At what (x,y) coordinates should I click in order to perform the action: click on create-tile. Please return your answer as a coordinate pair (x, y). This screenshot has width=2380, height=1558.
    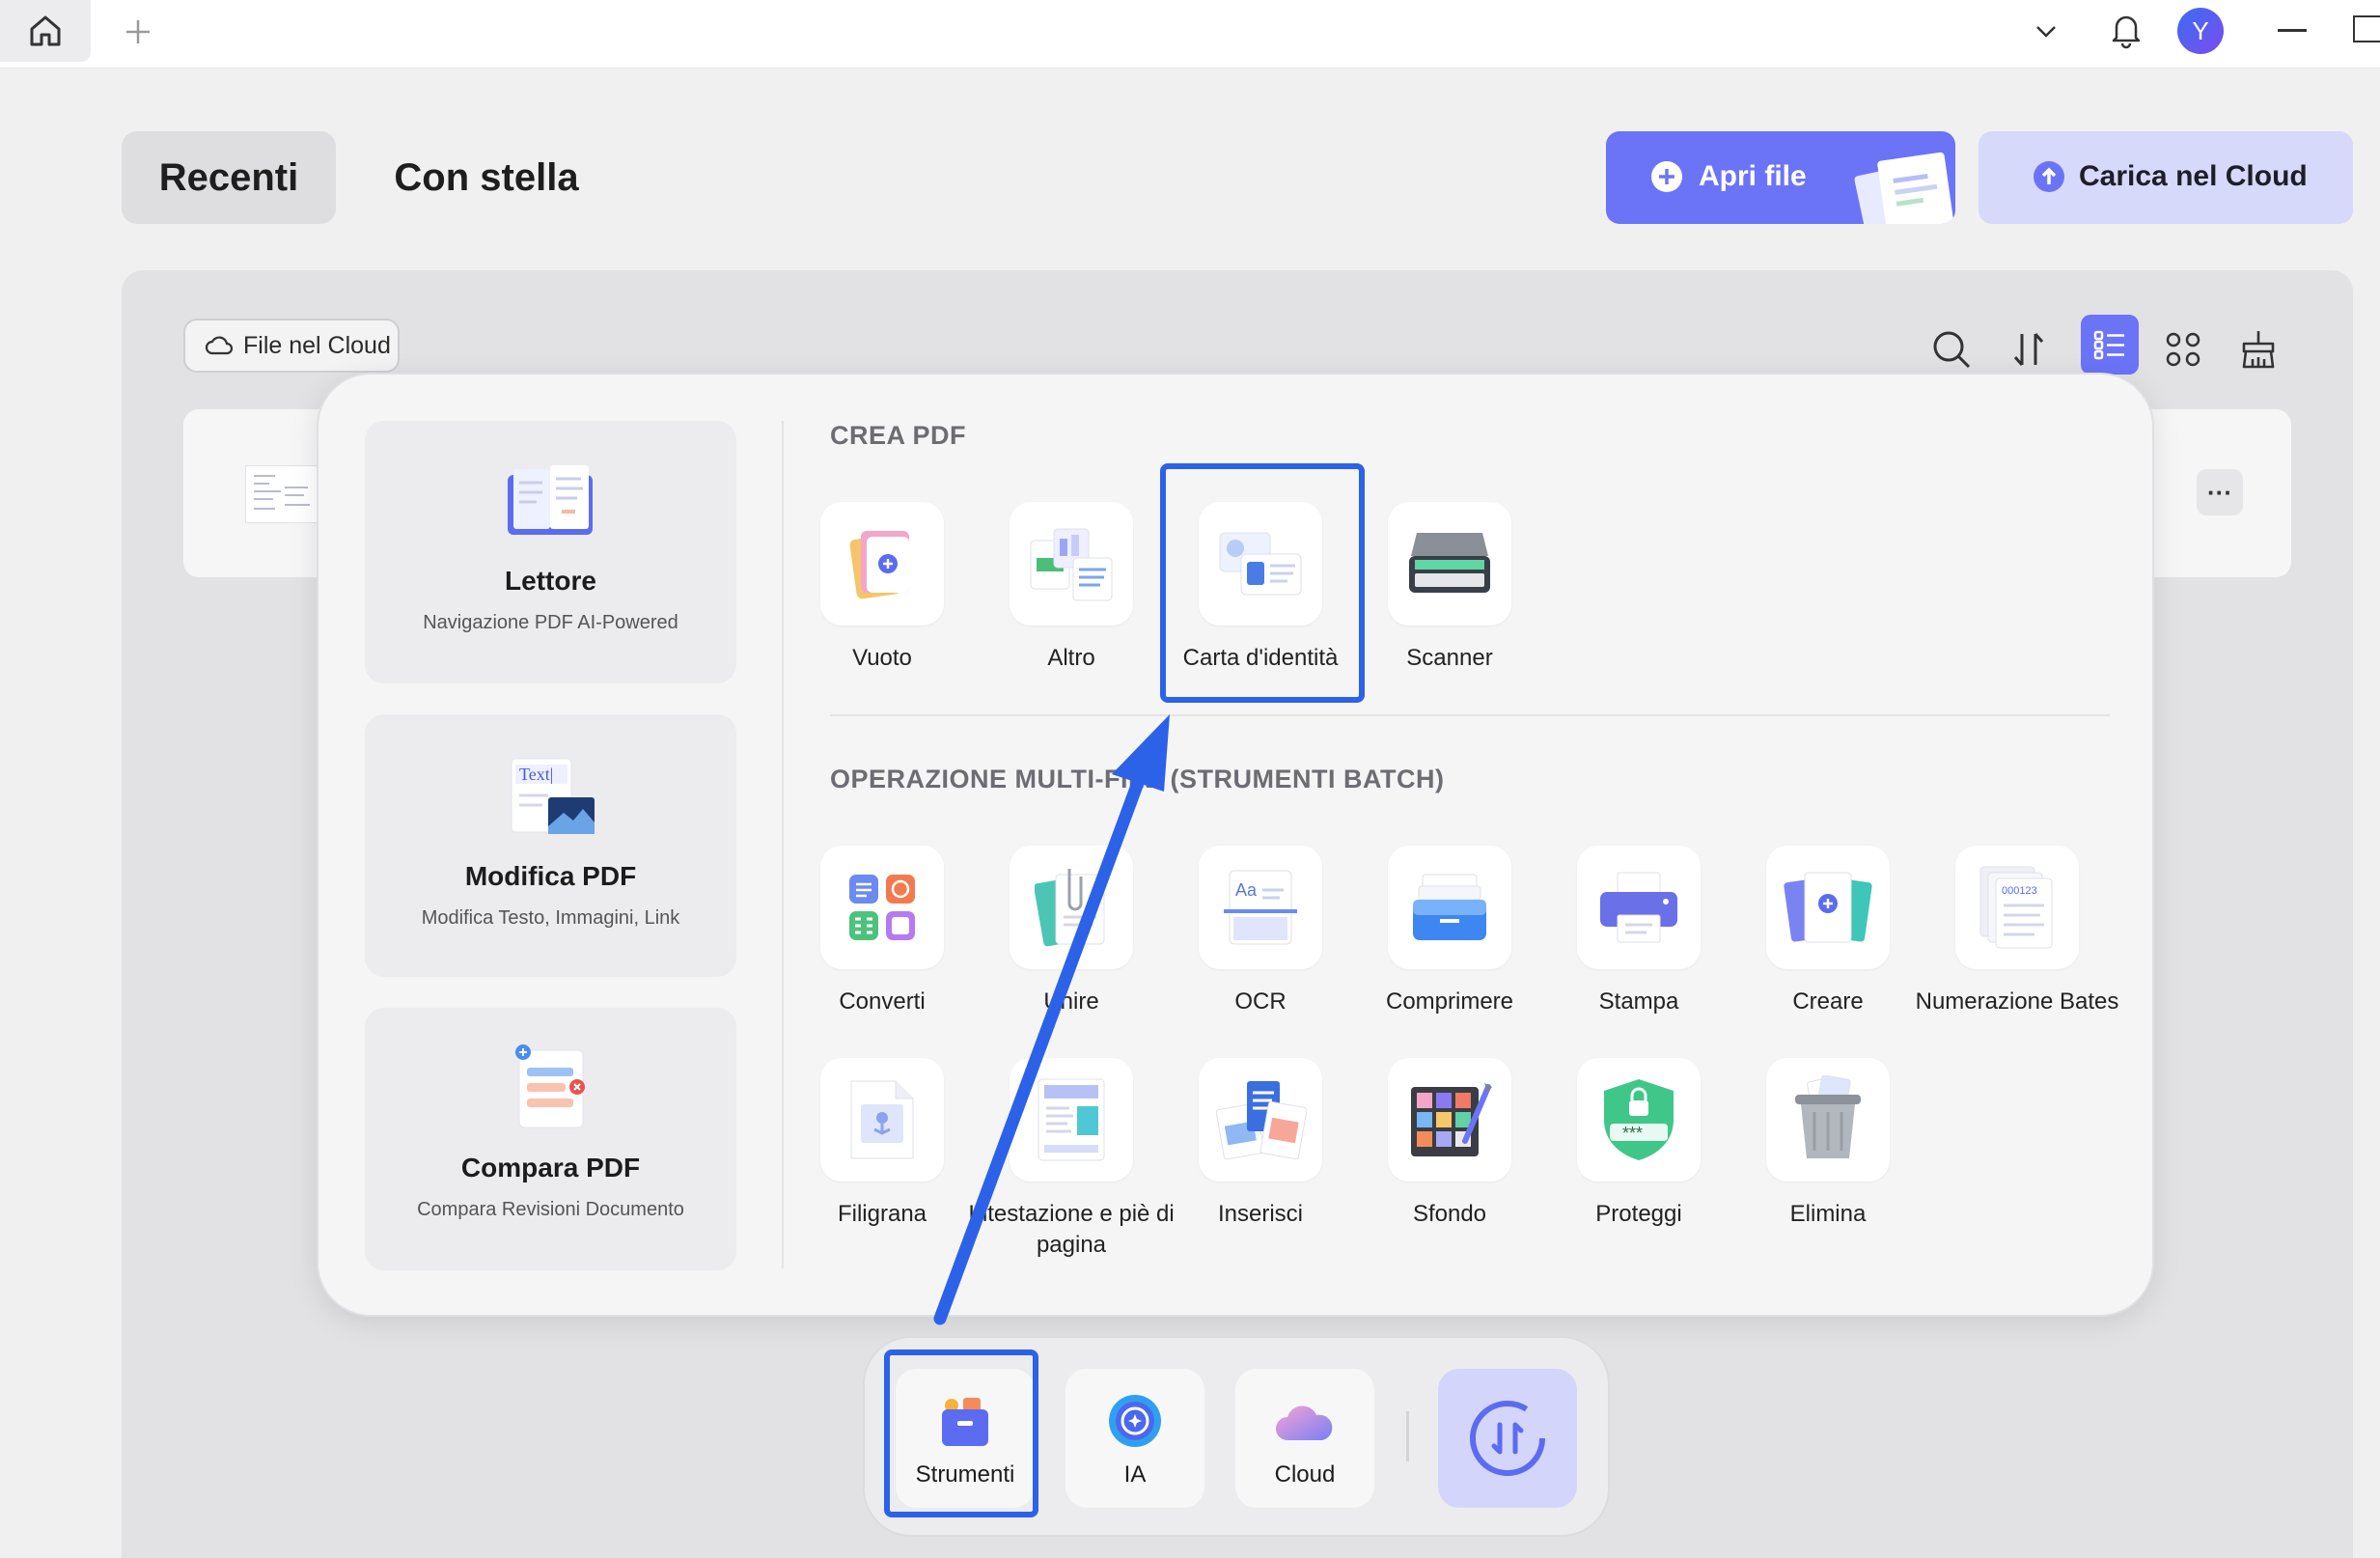
    Looking at the image, I should click on (1828, 907).